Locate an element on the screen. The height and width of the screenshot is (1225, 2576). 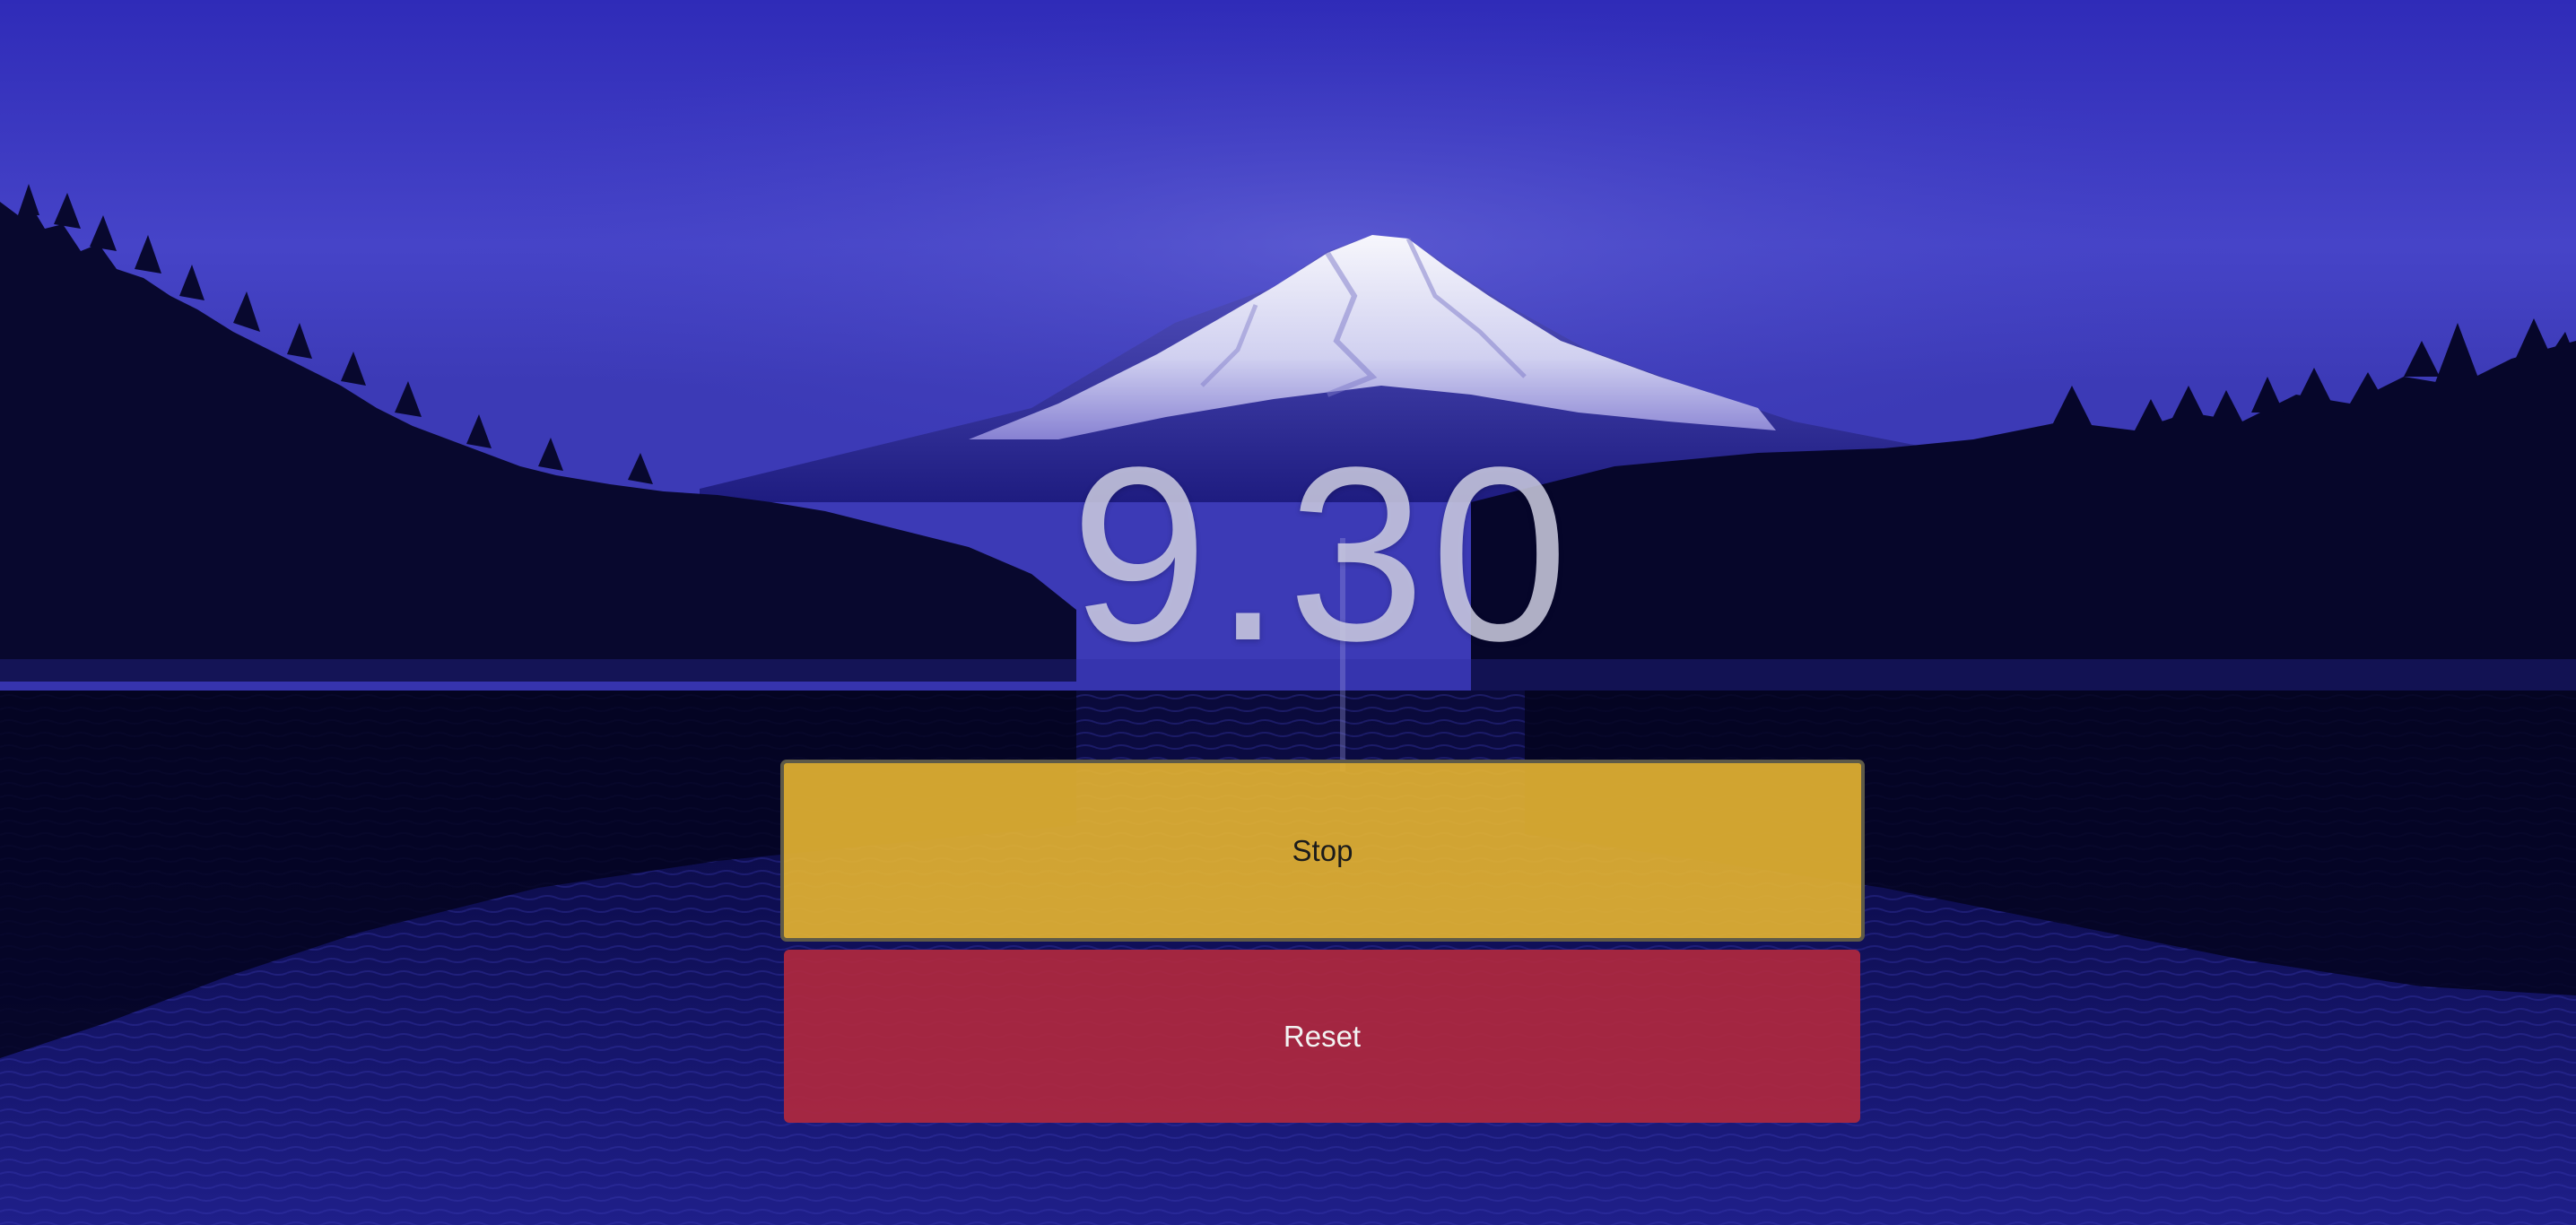
reset-button: Reset is located at coordinates (1322, 1036).